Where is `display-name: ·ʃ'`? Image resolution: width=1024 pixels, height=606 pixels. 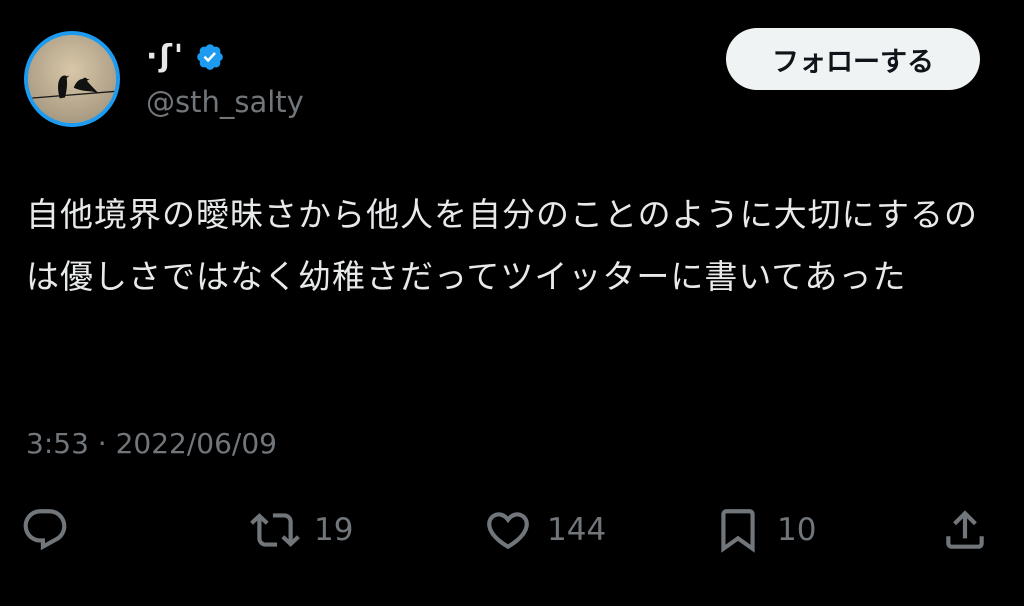
display-name: ·ʃ' is located at coordinates (165, 57).